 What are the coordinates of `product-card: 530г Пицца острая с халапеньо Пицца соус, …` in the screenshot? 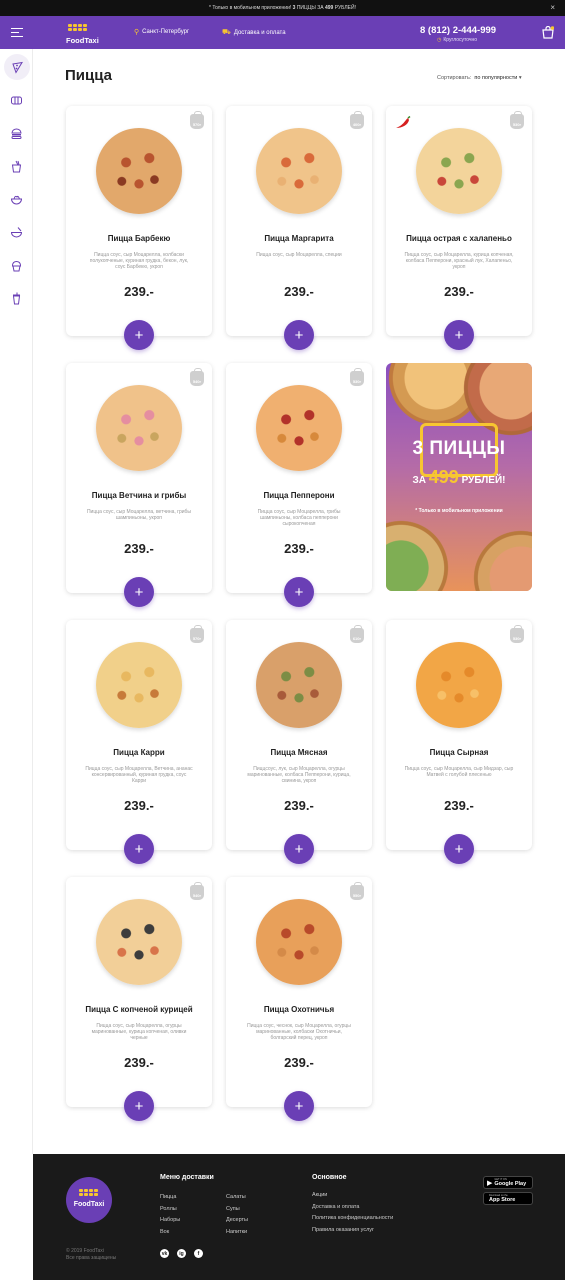 It's located at (459, 228).